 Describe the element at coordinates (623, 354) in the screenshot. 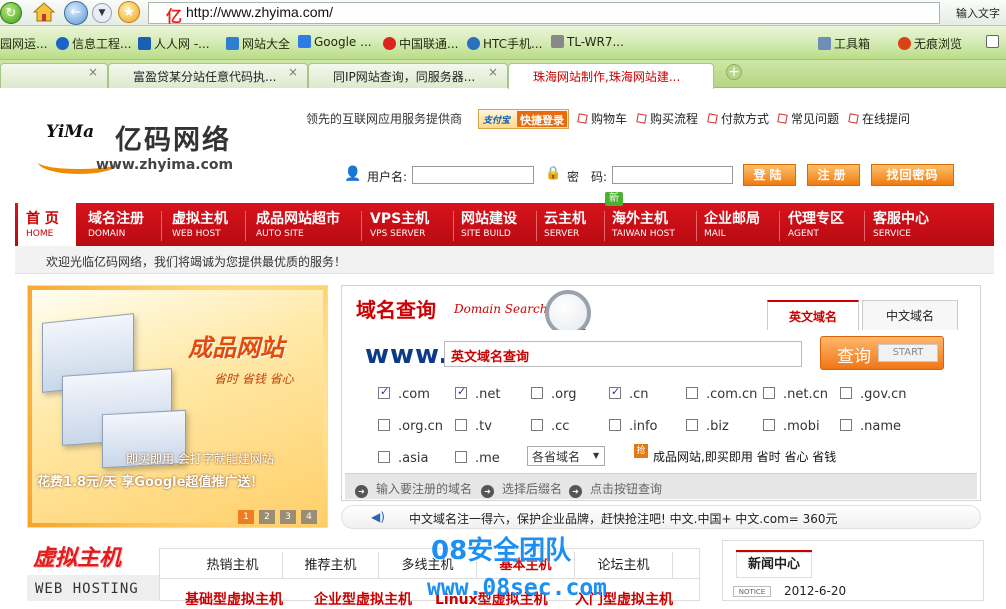

I see `domain-search-input: 英文域名查询` at that location.